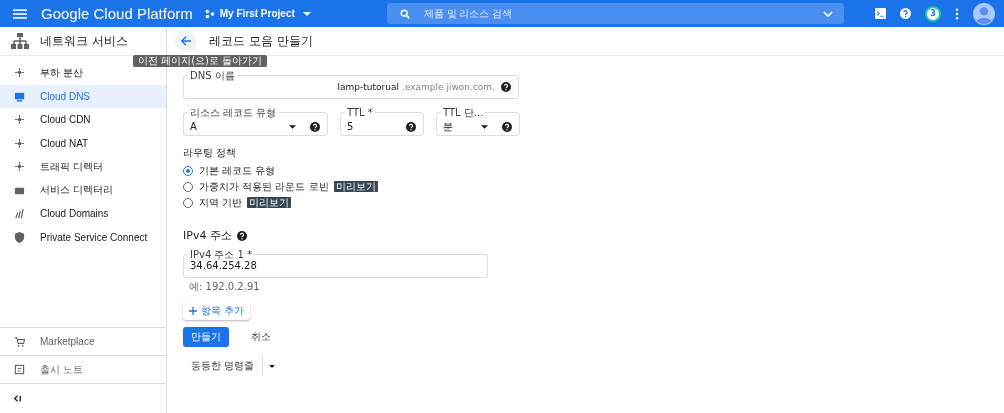  I want to click on notification-badge: 3, so click(933, 13).